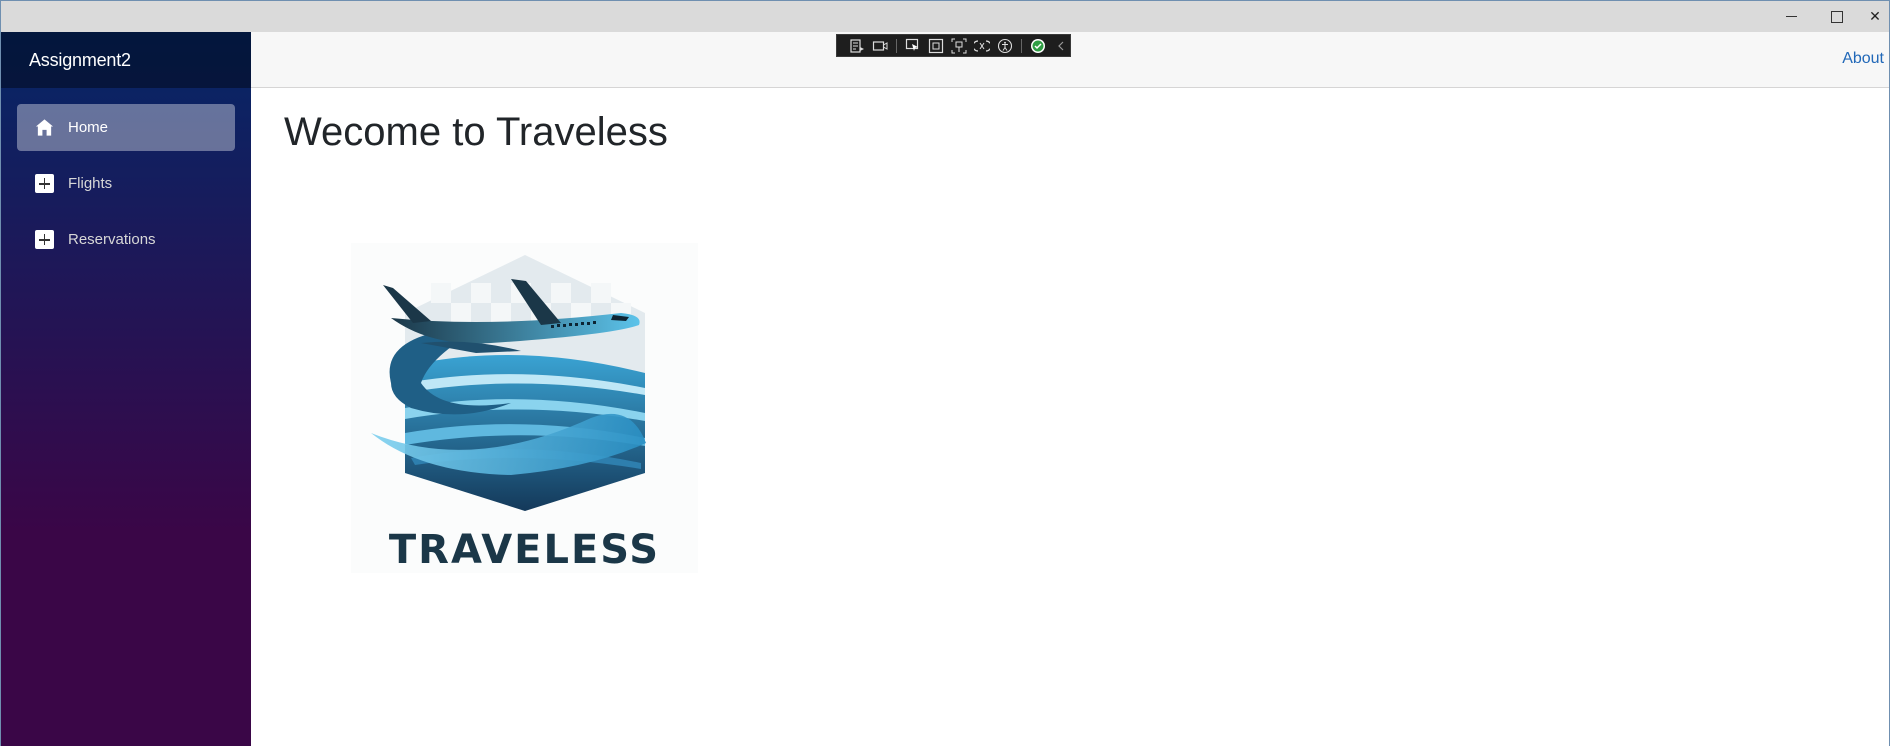 The image size is (1890, 746). Describe the element at coordinates (1038, 46) in the screenshot. I see `check-ok-icon` at that location.